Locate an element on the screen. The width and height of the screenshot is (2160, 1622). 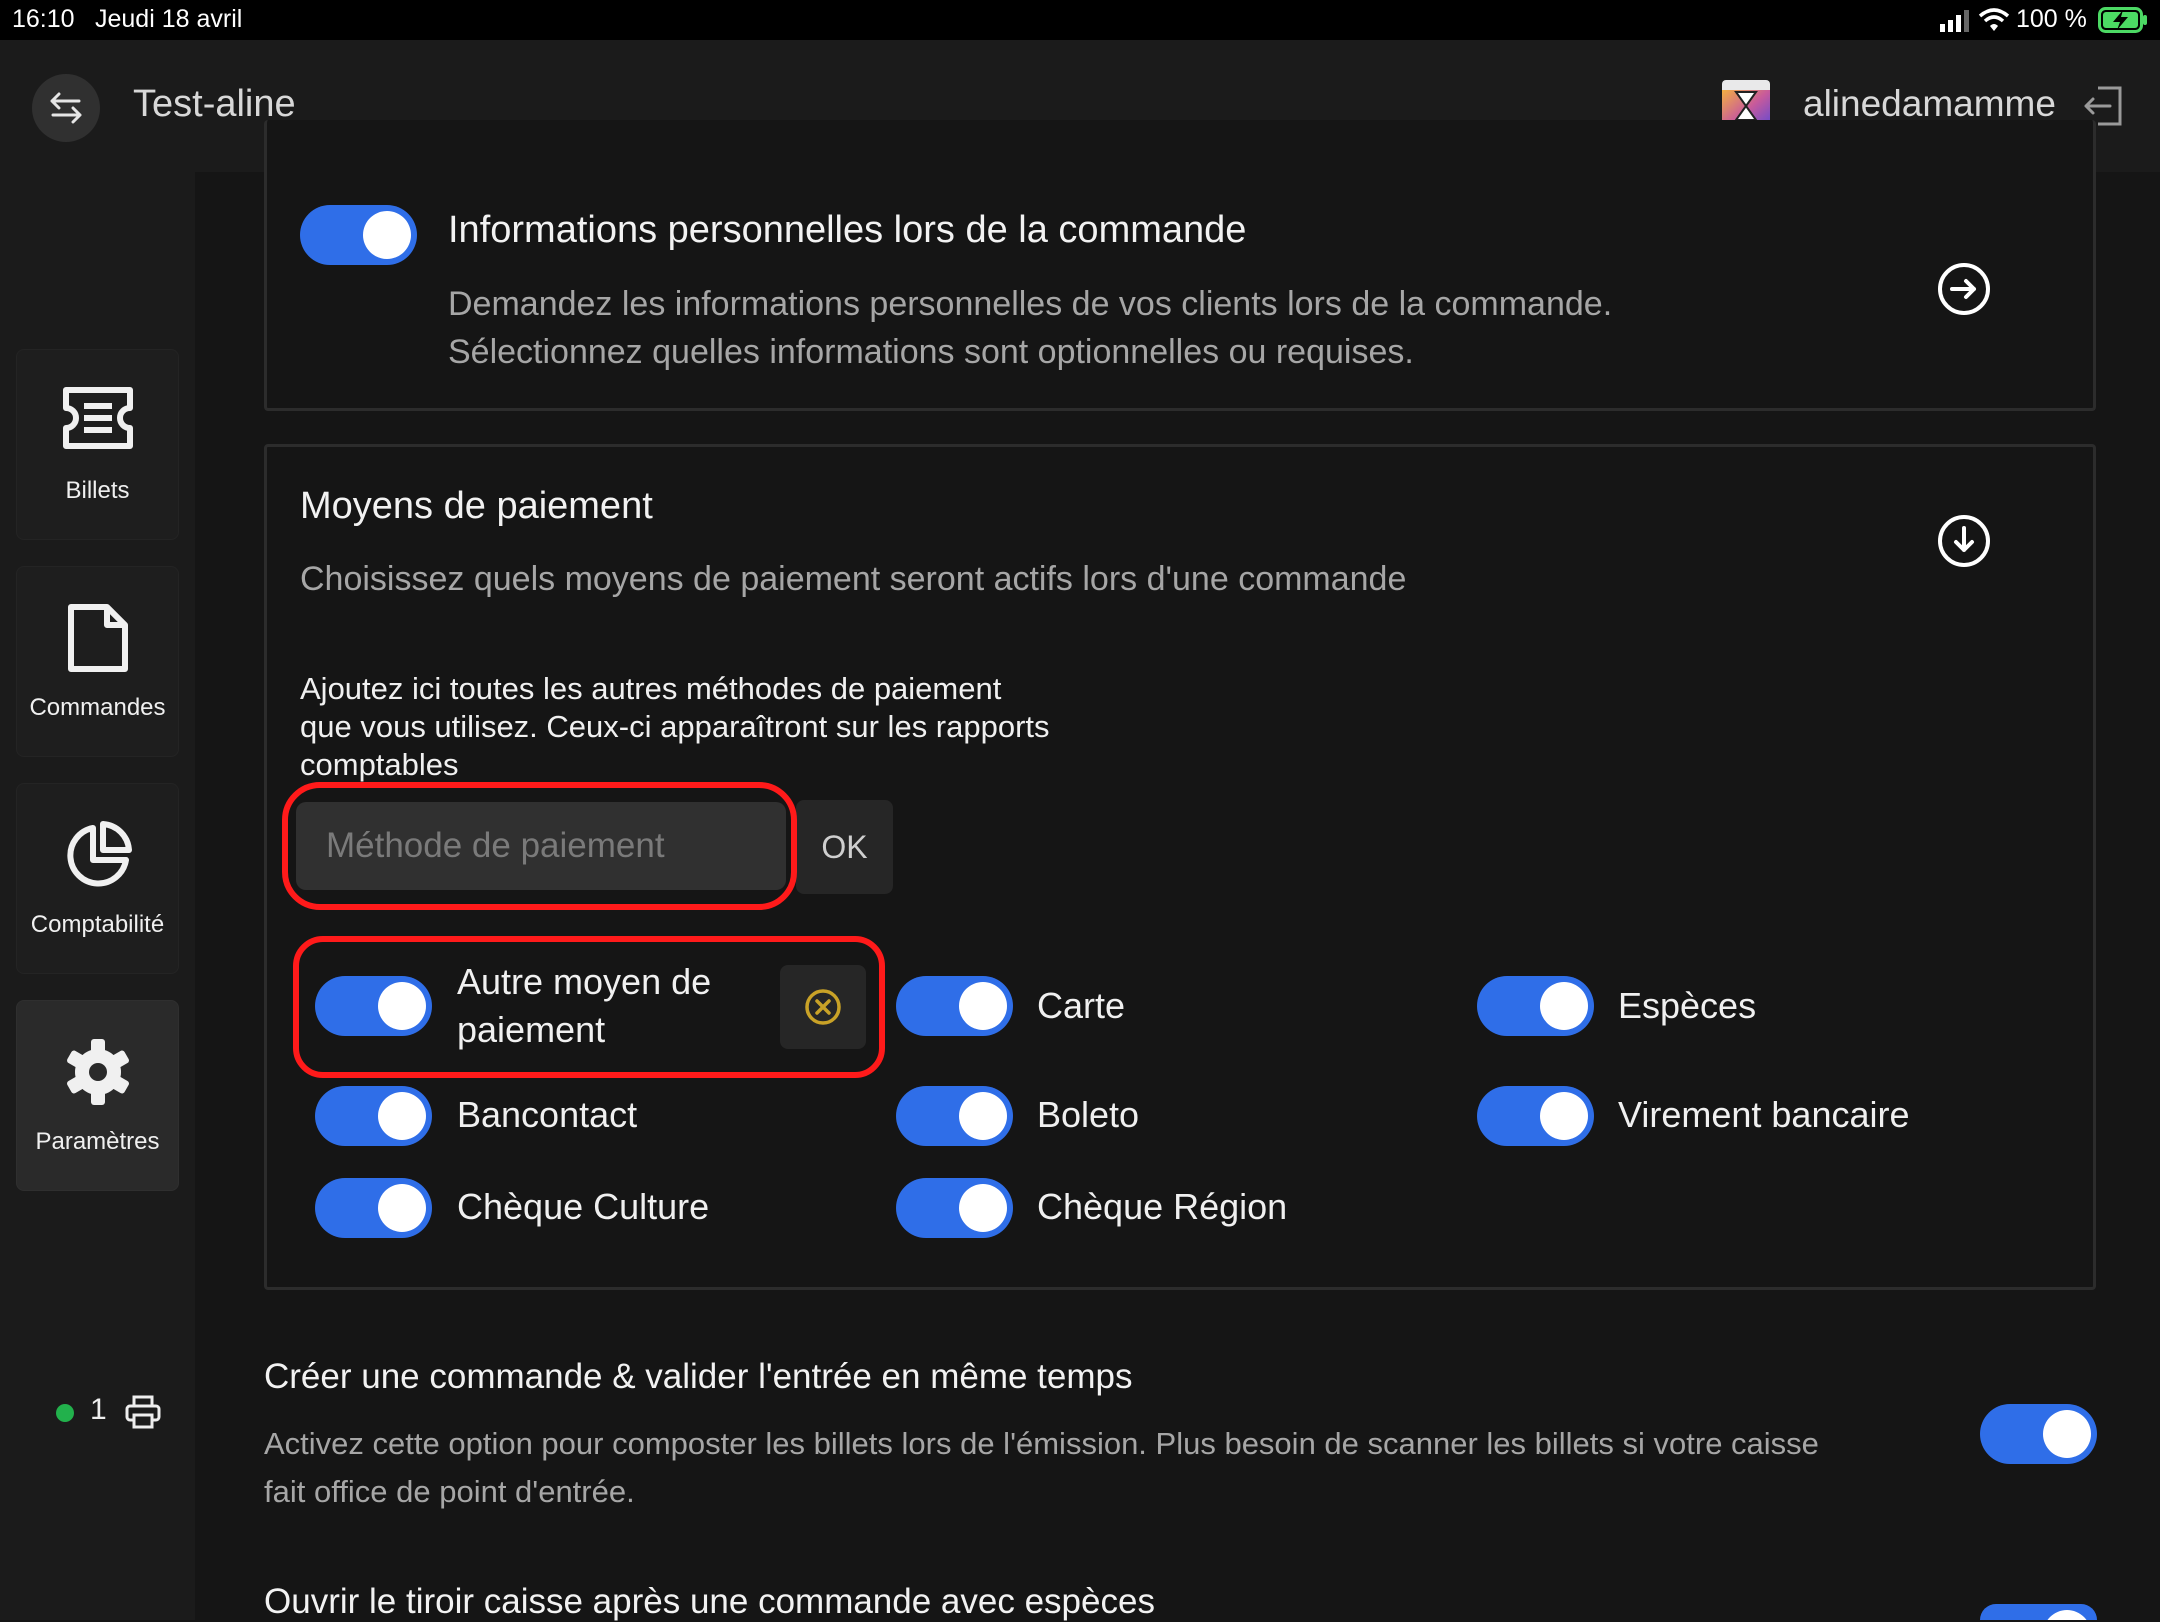
sidebar-item-comptabilite: Comptabilité is located at coordinates (97, 878).